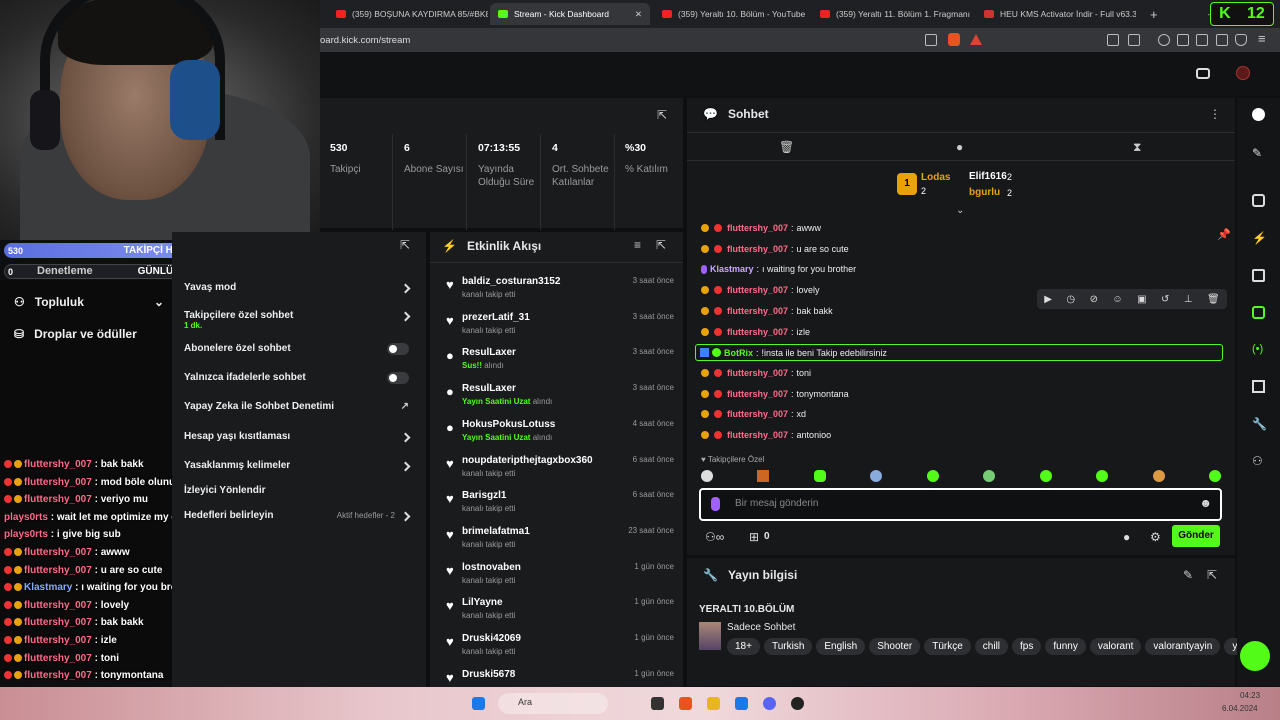 This screenshot has height=720, width=1280. What do you see at coordinates (556, 505) in the screenshot?
I see `feed-item: ♥ Barisgzl1 6 saat önce kanalı takip etti` at bounding box center [556, 505].